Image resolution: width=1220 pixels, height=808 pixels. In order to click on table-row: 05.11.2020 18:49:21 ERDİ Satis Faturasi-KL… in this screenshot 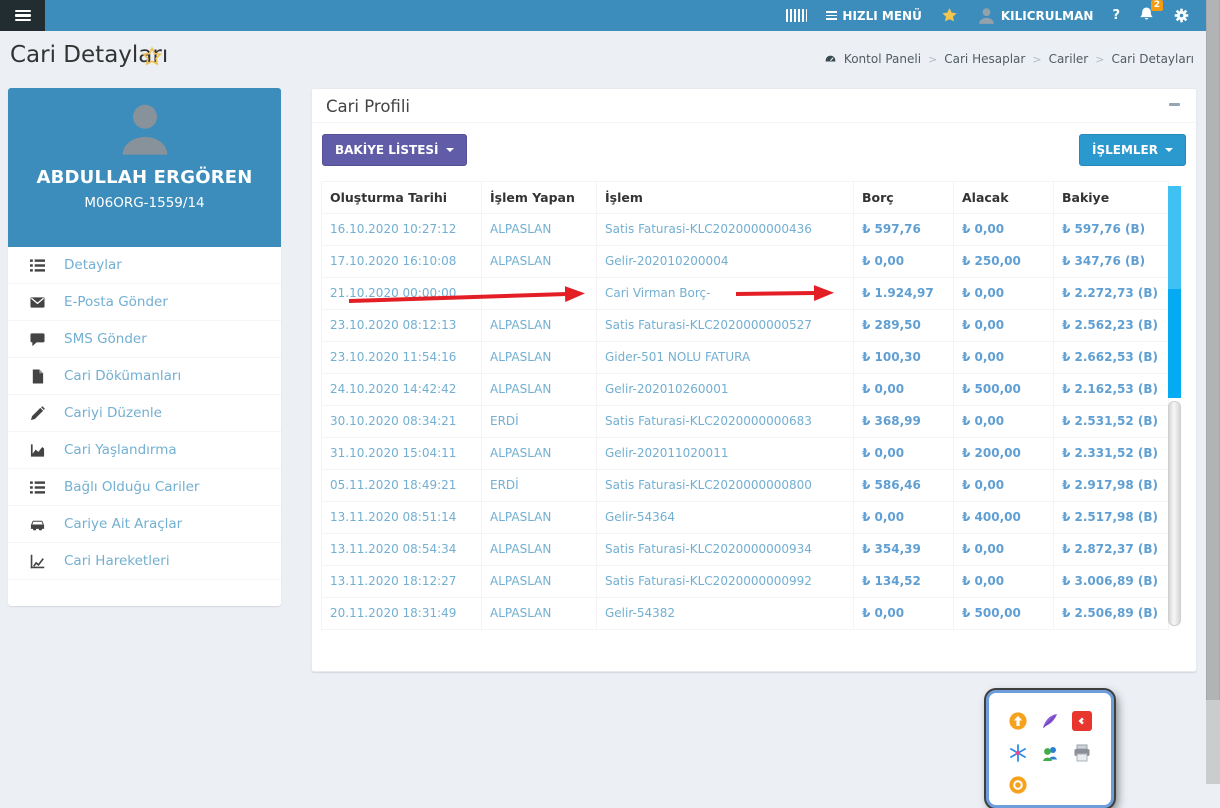, I will do `click(745, 485)`.